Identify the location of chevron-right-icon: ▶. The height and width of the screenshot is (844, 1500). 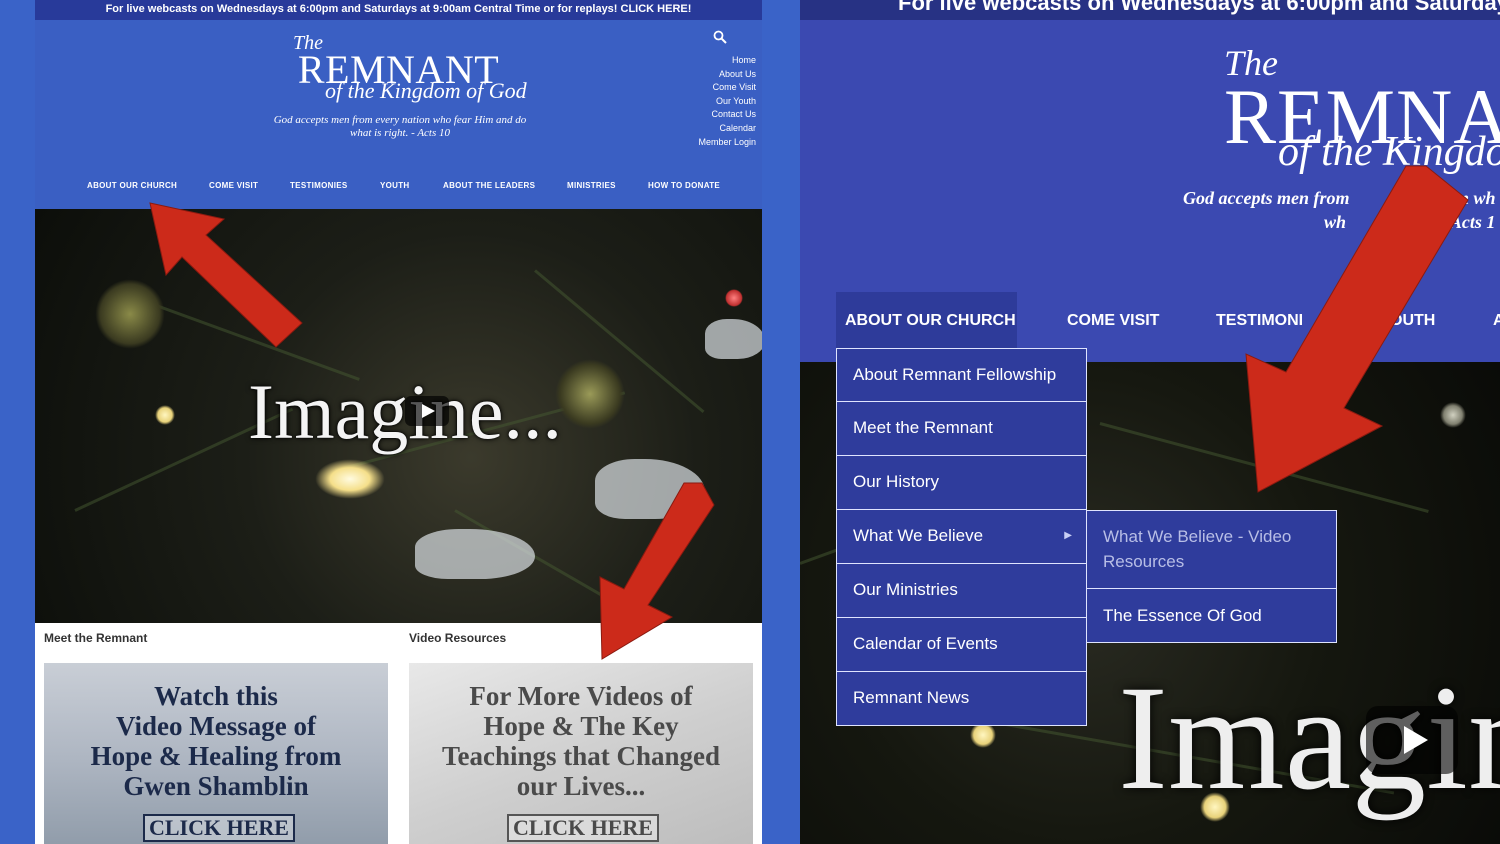
(1068, 535).